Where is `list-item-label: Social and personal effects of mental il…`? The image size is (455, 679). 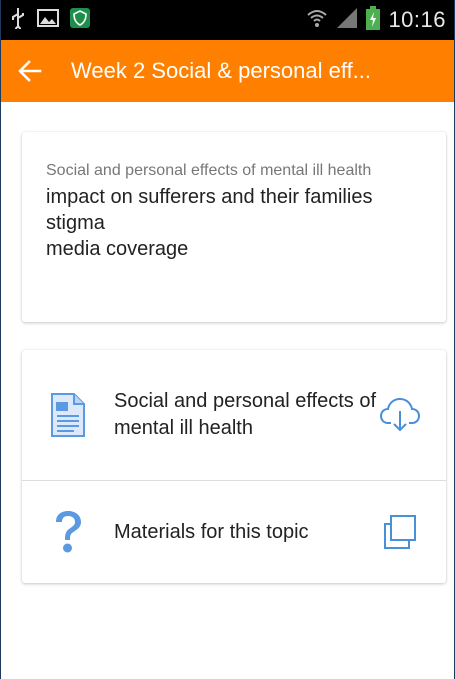
list-item-label: Social and personal effects of mental il… is located at coordinates (245, 414).